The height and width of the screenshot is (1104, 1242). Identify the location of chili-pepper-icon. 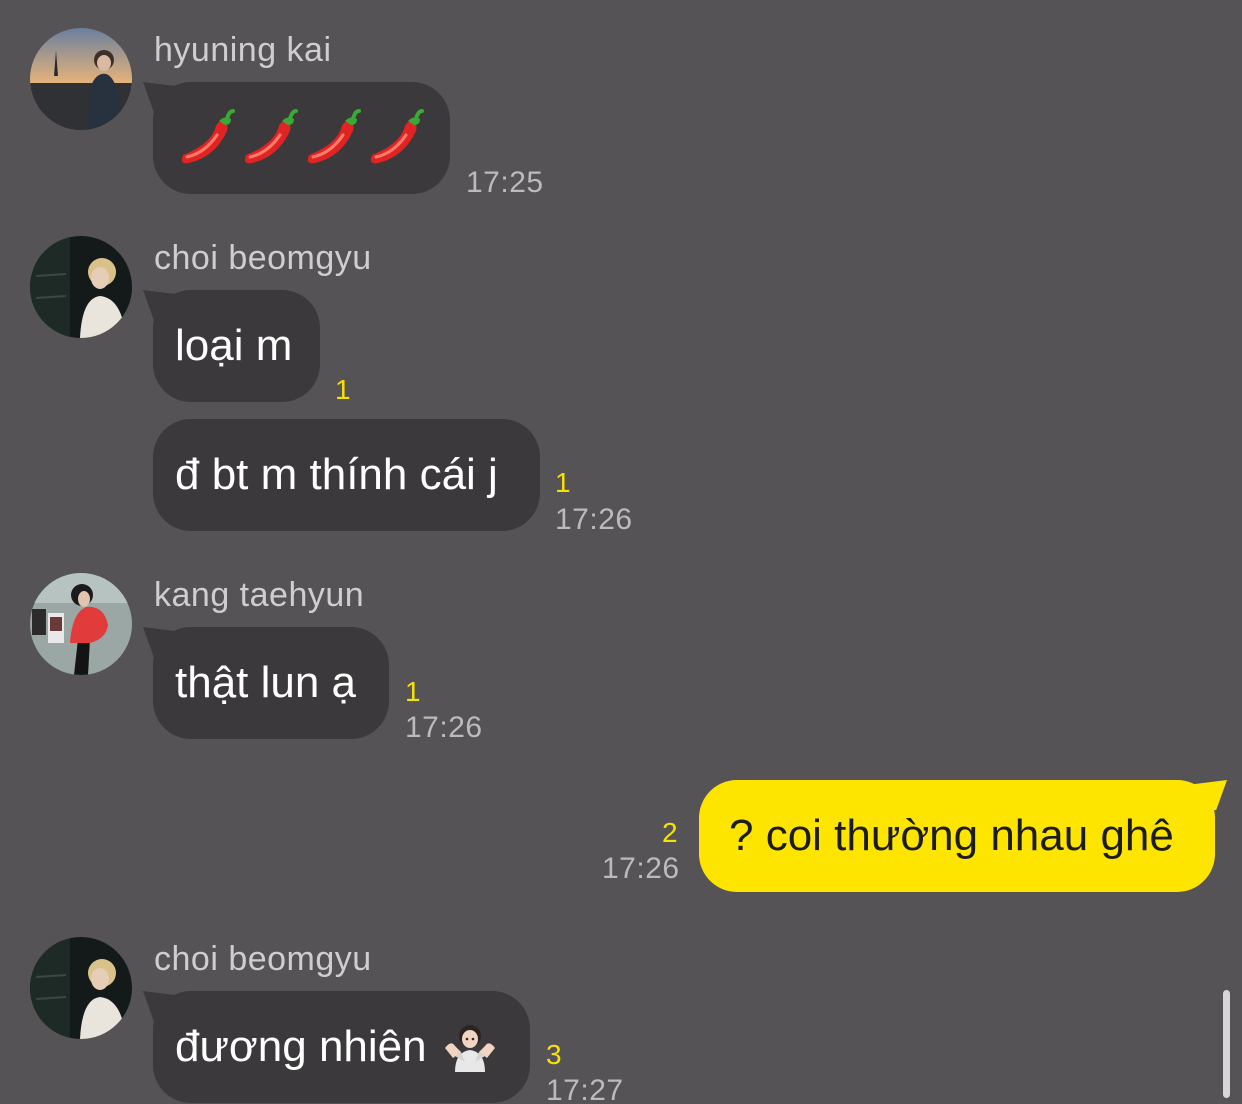
(301, 138).